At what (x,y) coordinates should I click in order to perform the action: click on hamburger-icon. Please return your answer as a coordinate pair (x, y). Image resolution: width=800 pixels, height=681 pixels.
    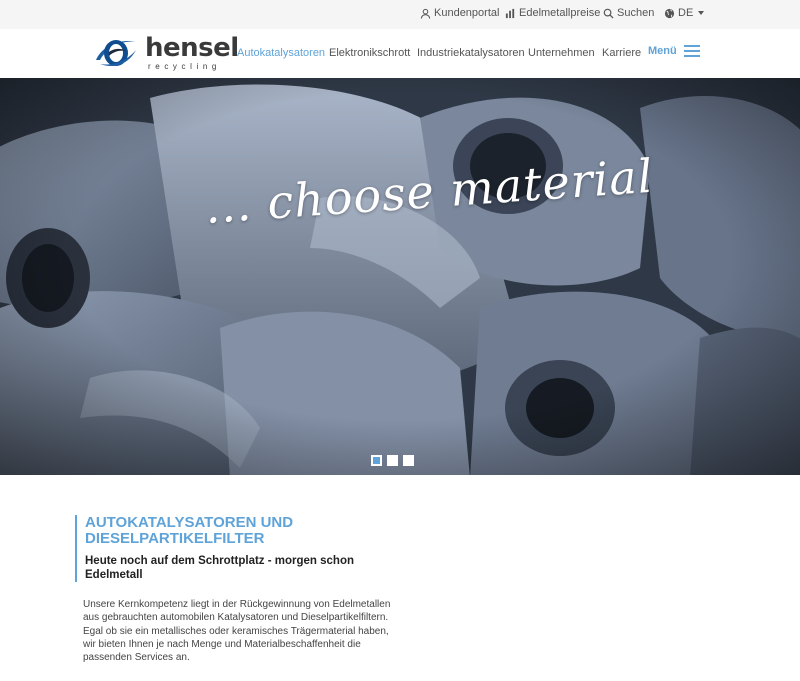
    Looking at the image, I should click on (691, 51).